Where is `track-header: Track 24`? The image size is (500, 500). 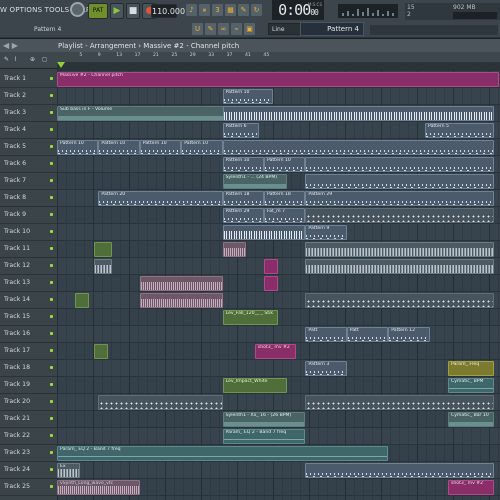
track-header: Track 24 is located at coordinates (28, 470).